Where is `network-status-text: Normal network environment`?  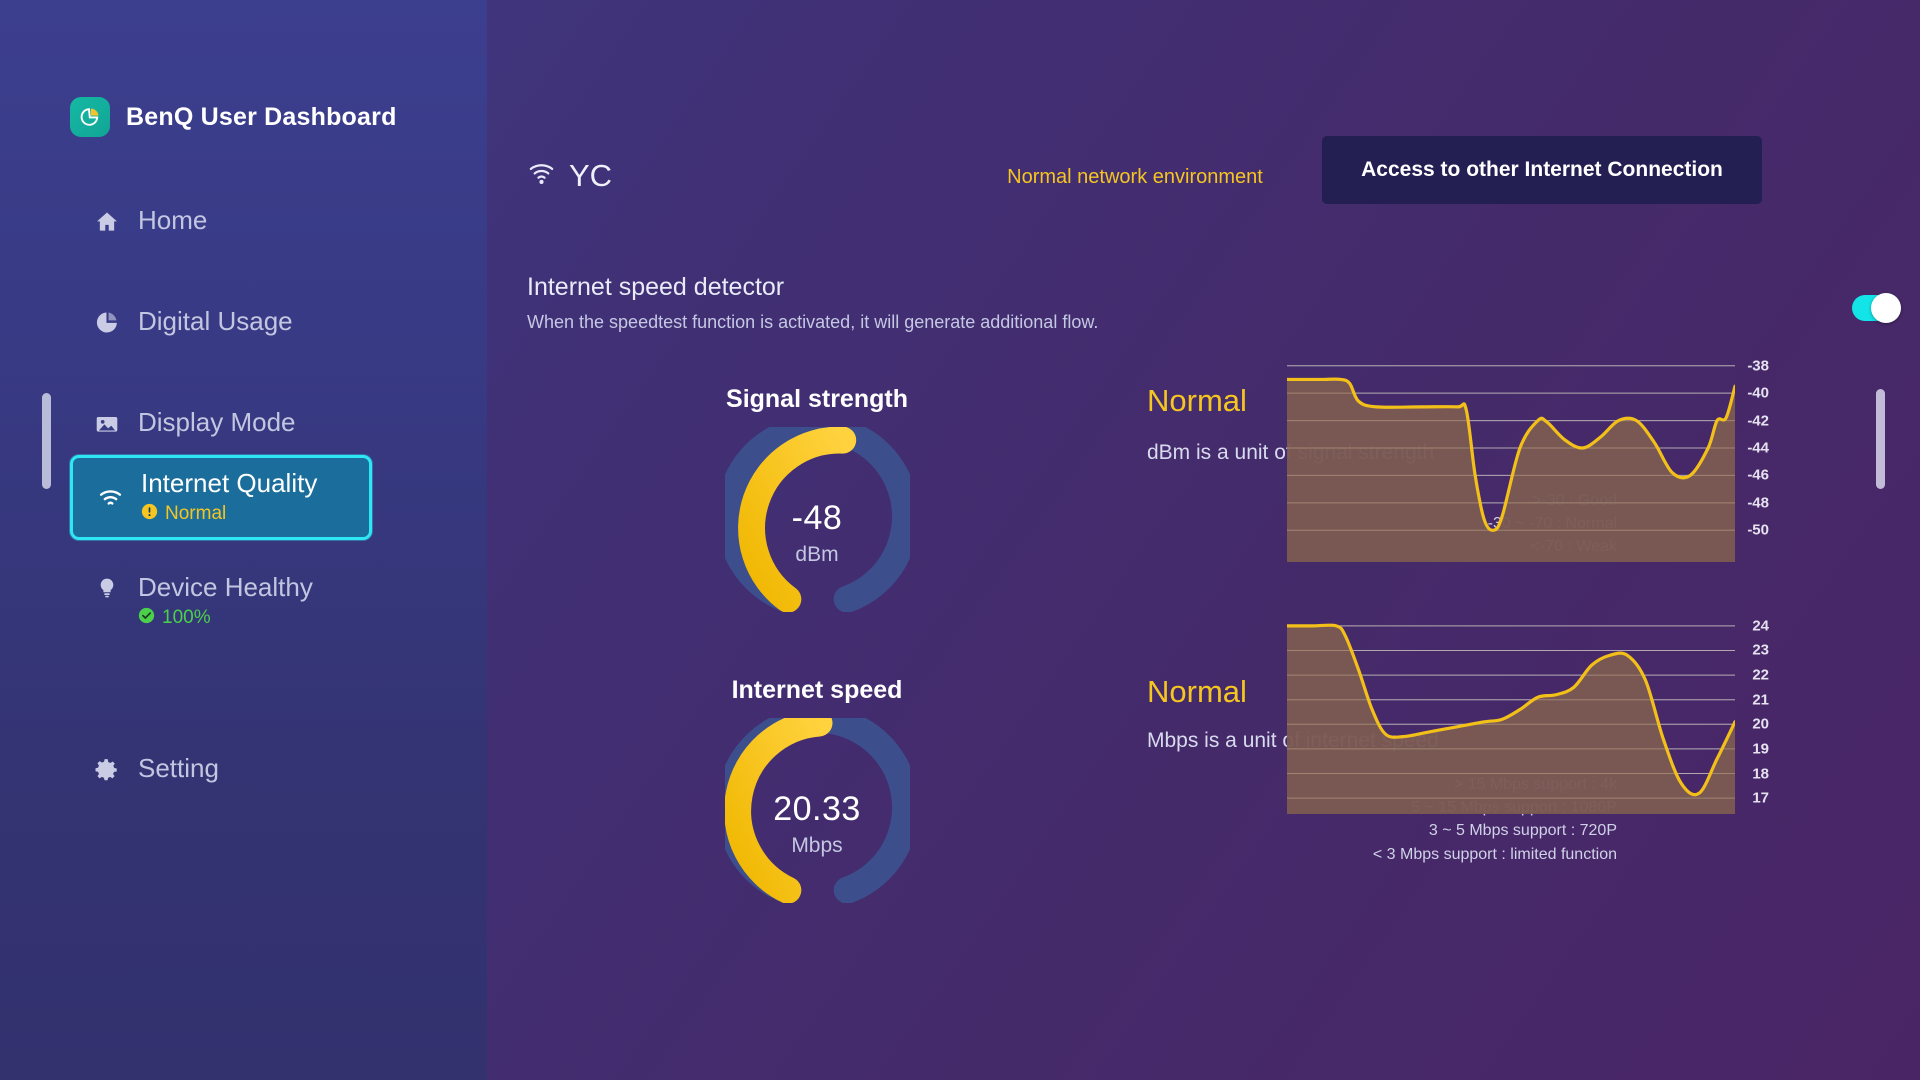
network-status-text: Normal network environment is located at coordinates (1135, 177).